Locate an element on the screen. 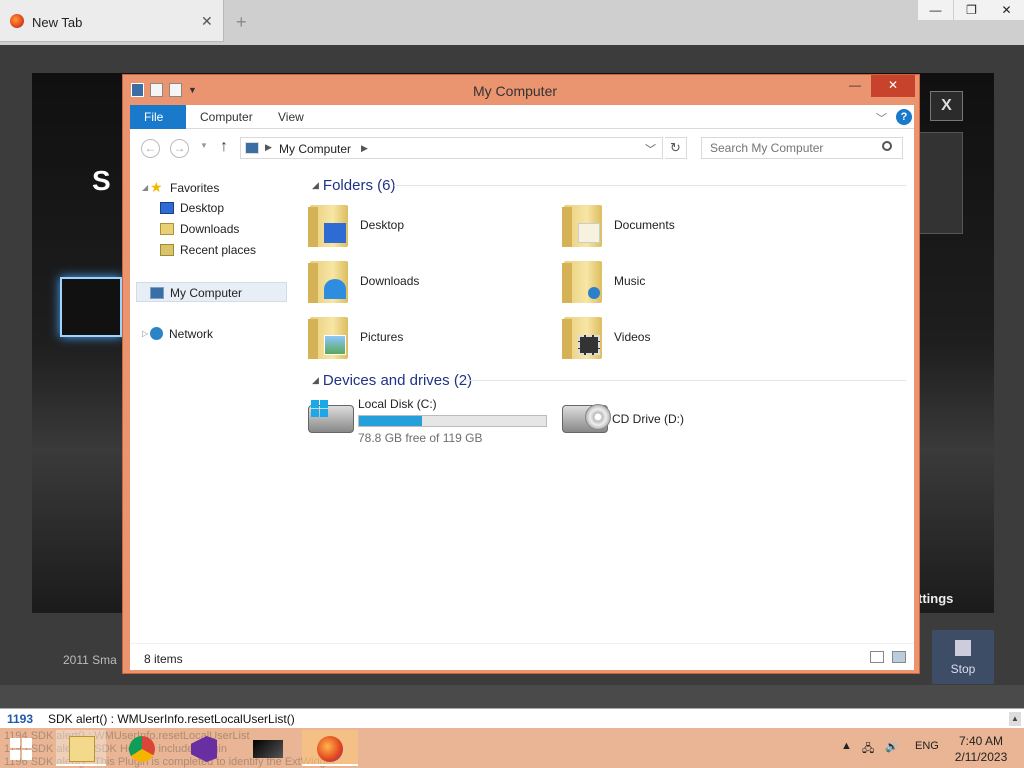  folder-music: Music is located at coordinates (663, 282).